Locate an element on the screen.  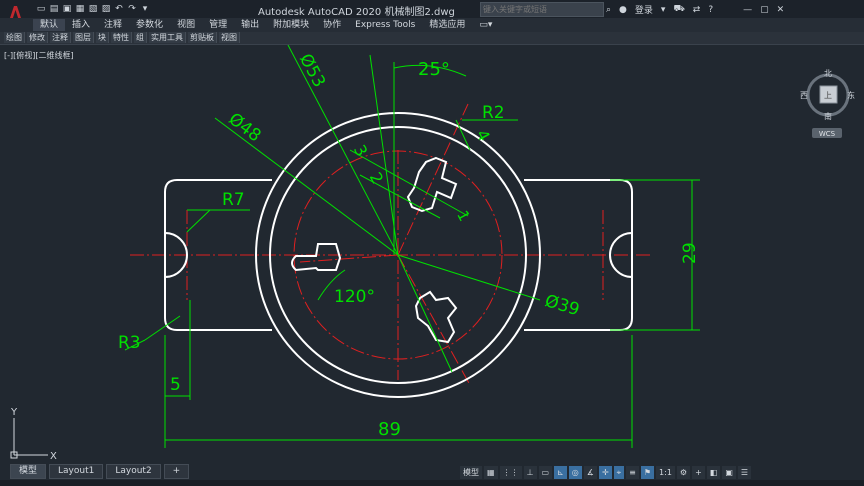
infer-constraints-icon: ⊥ is located at coordinates (530, 472).